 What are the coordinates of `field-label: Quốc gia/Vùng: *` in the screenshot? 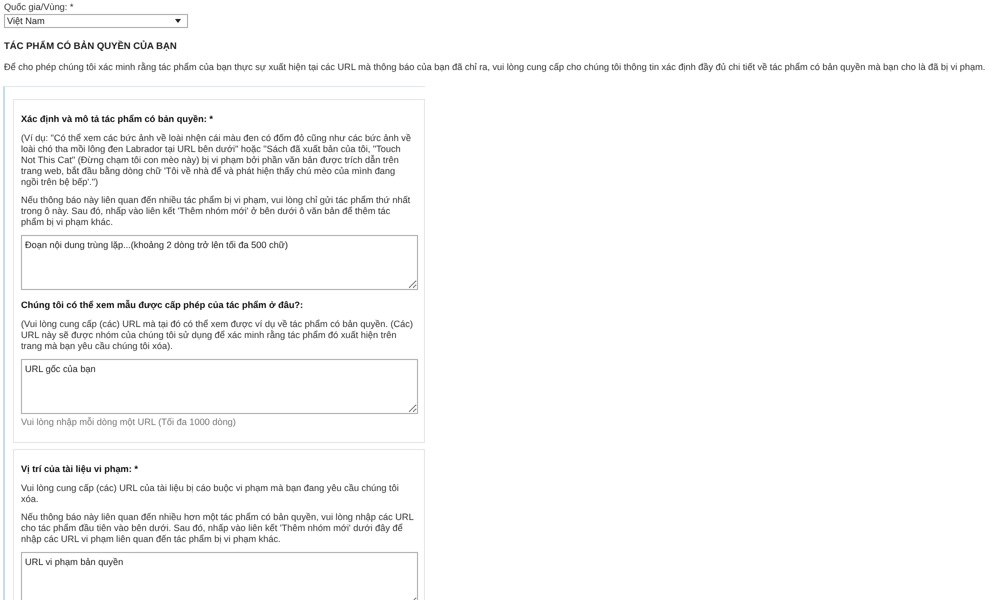 It's located at (39, 7).